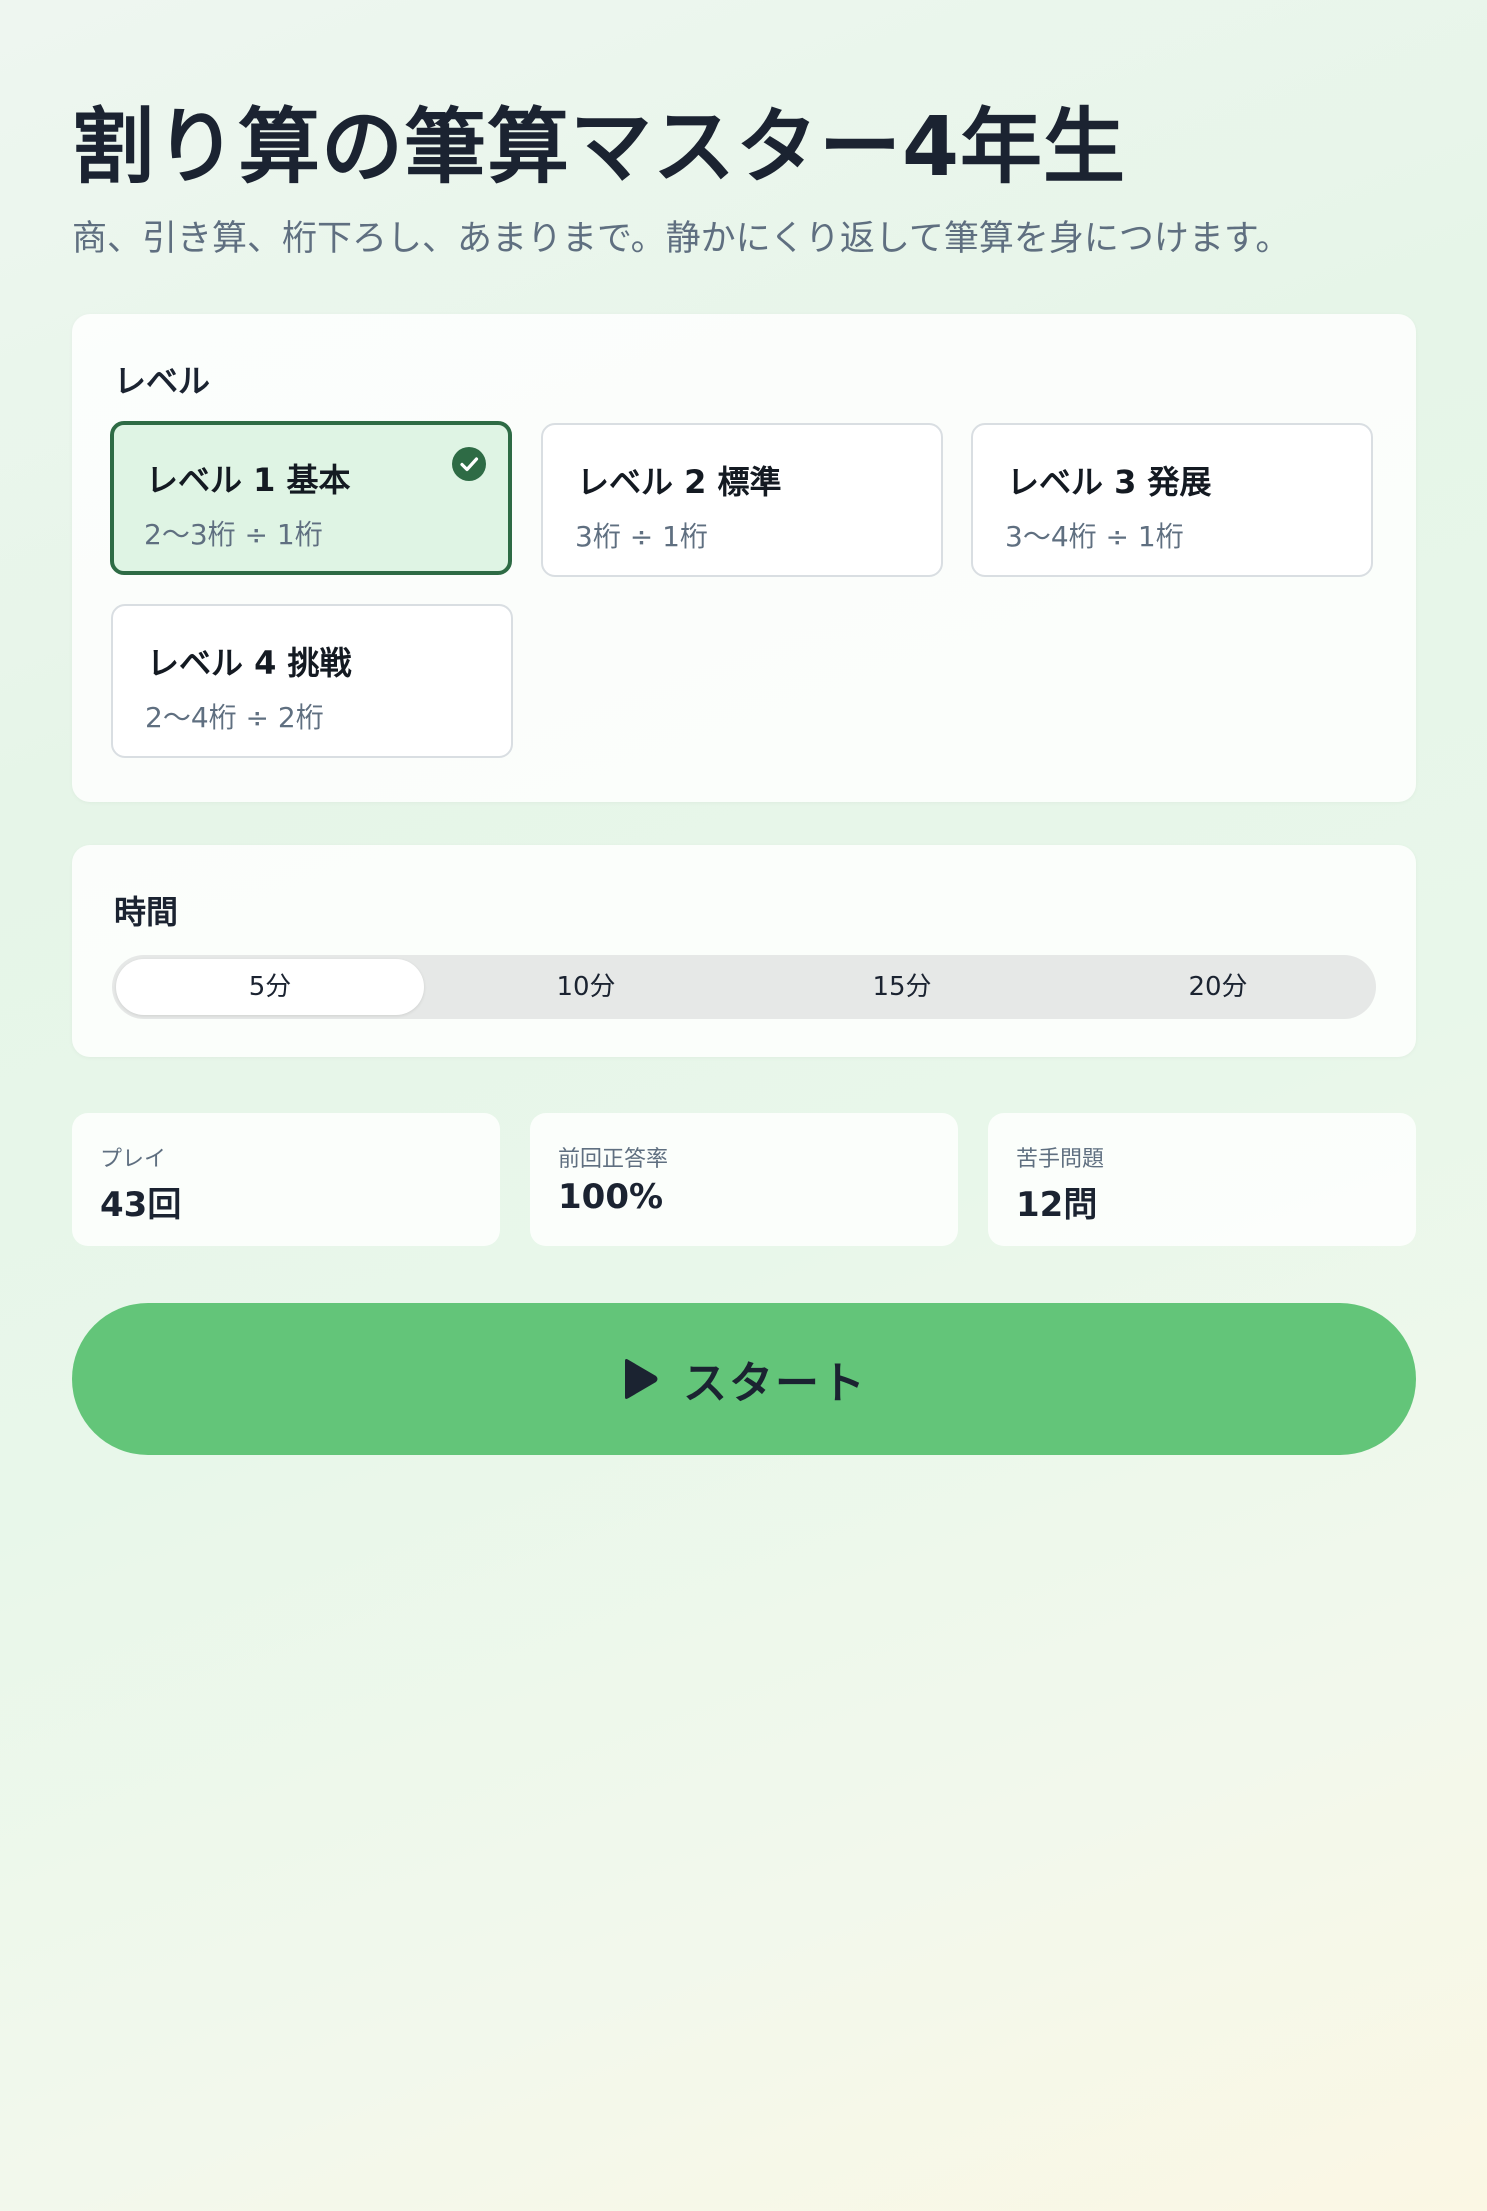 The width and height of the screenshot is (1487, 2211). Describe the element at coordinates (744, 1179) in the screenshot. I see `stat-accuracy: 前回正答率 100%` at that location.